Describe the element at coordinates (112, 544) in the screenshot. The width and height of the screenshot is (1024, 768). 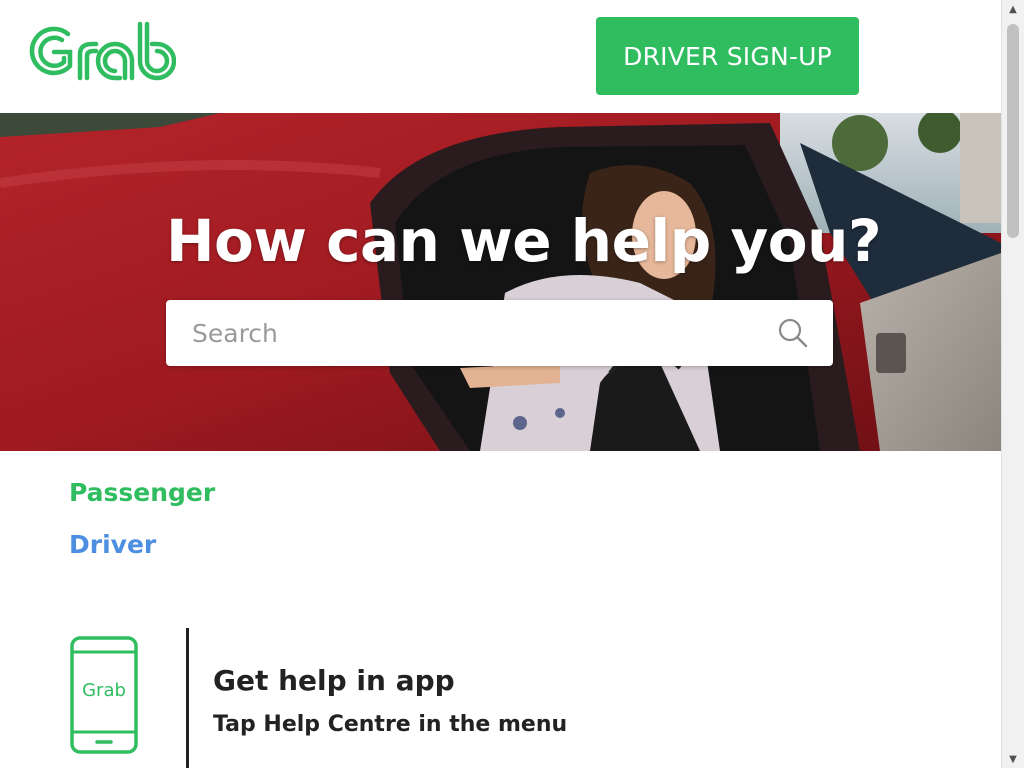
I see `driver-link: Driver` at that location.